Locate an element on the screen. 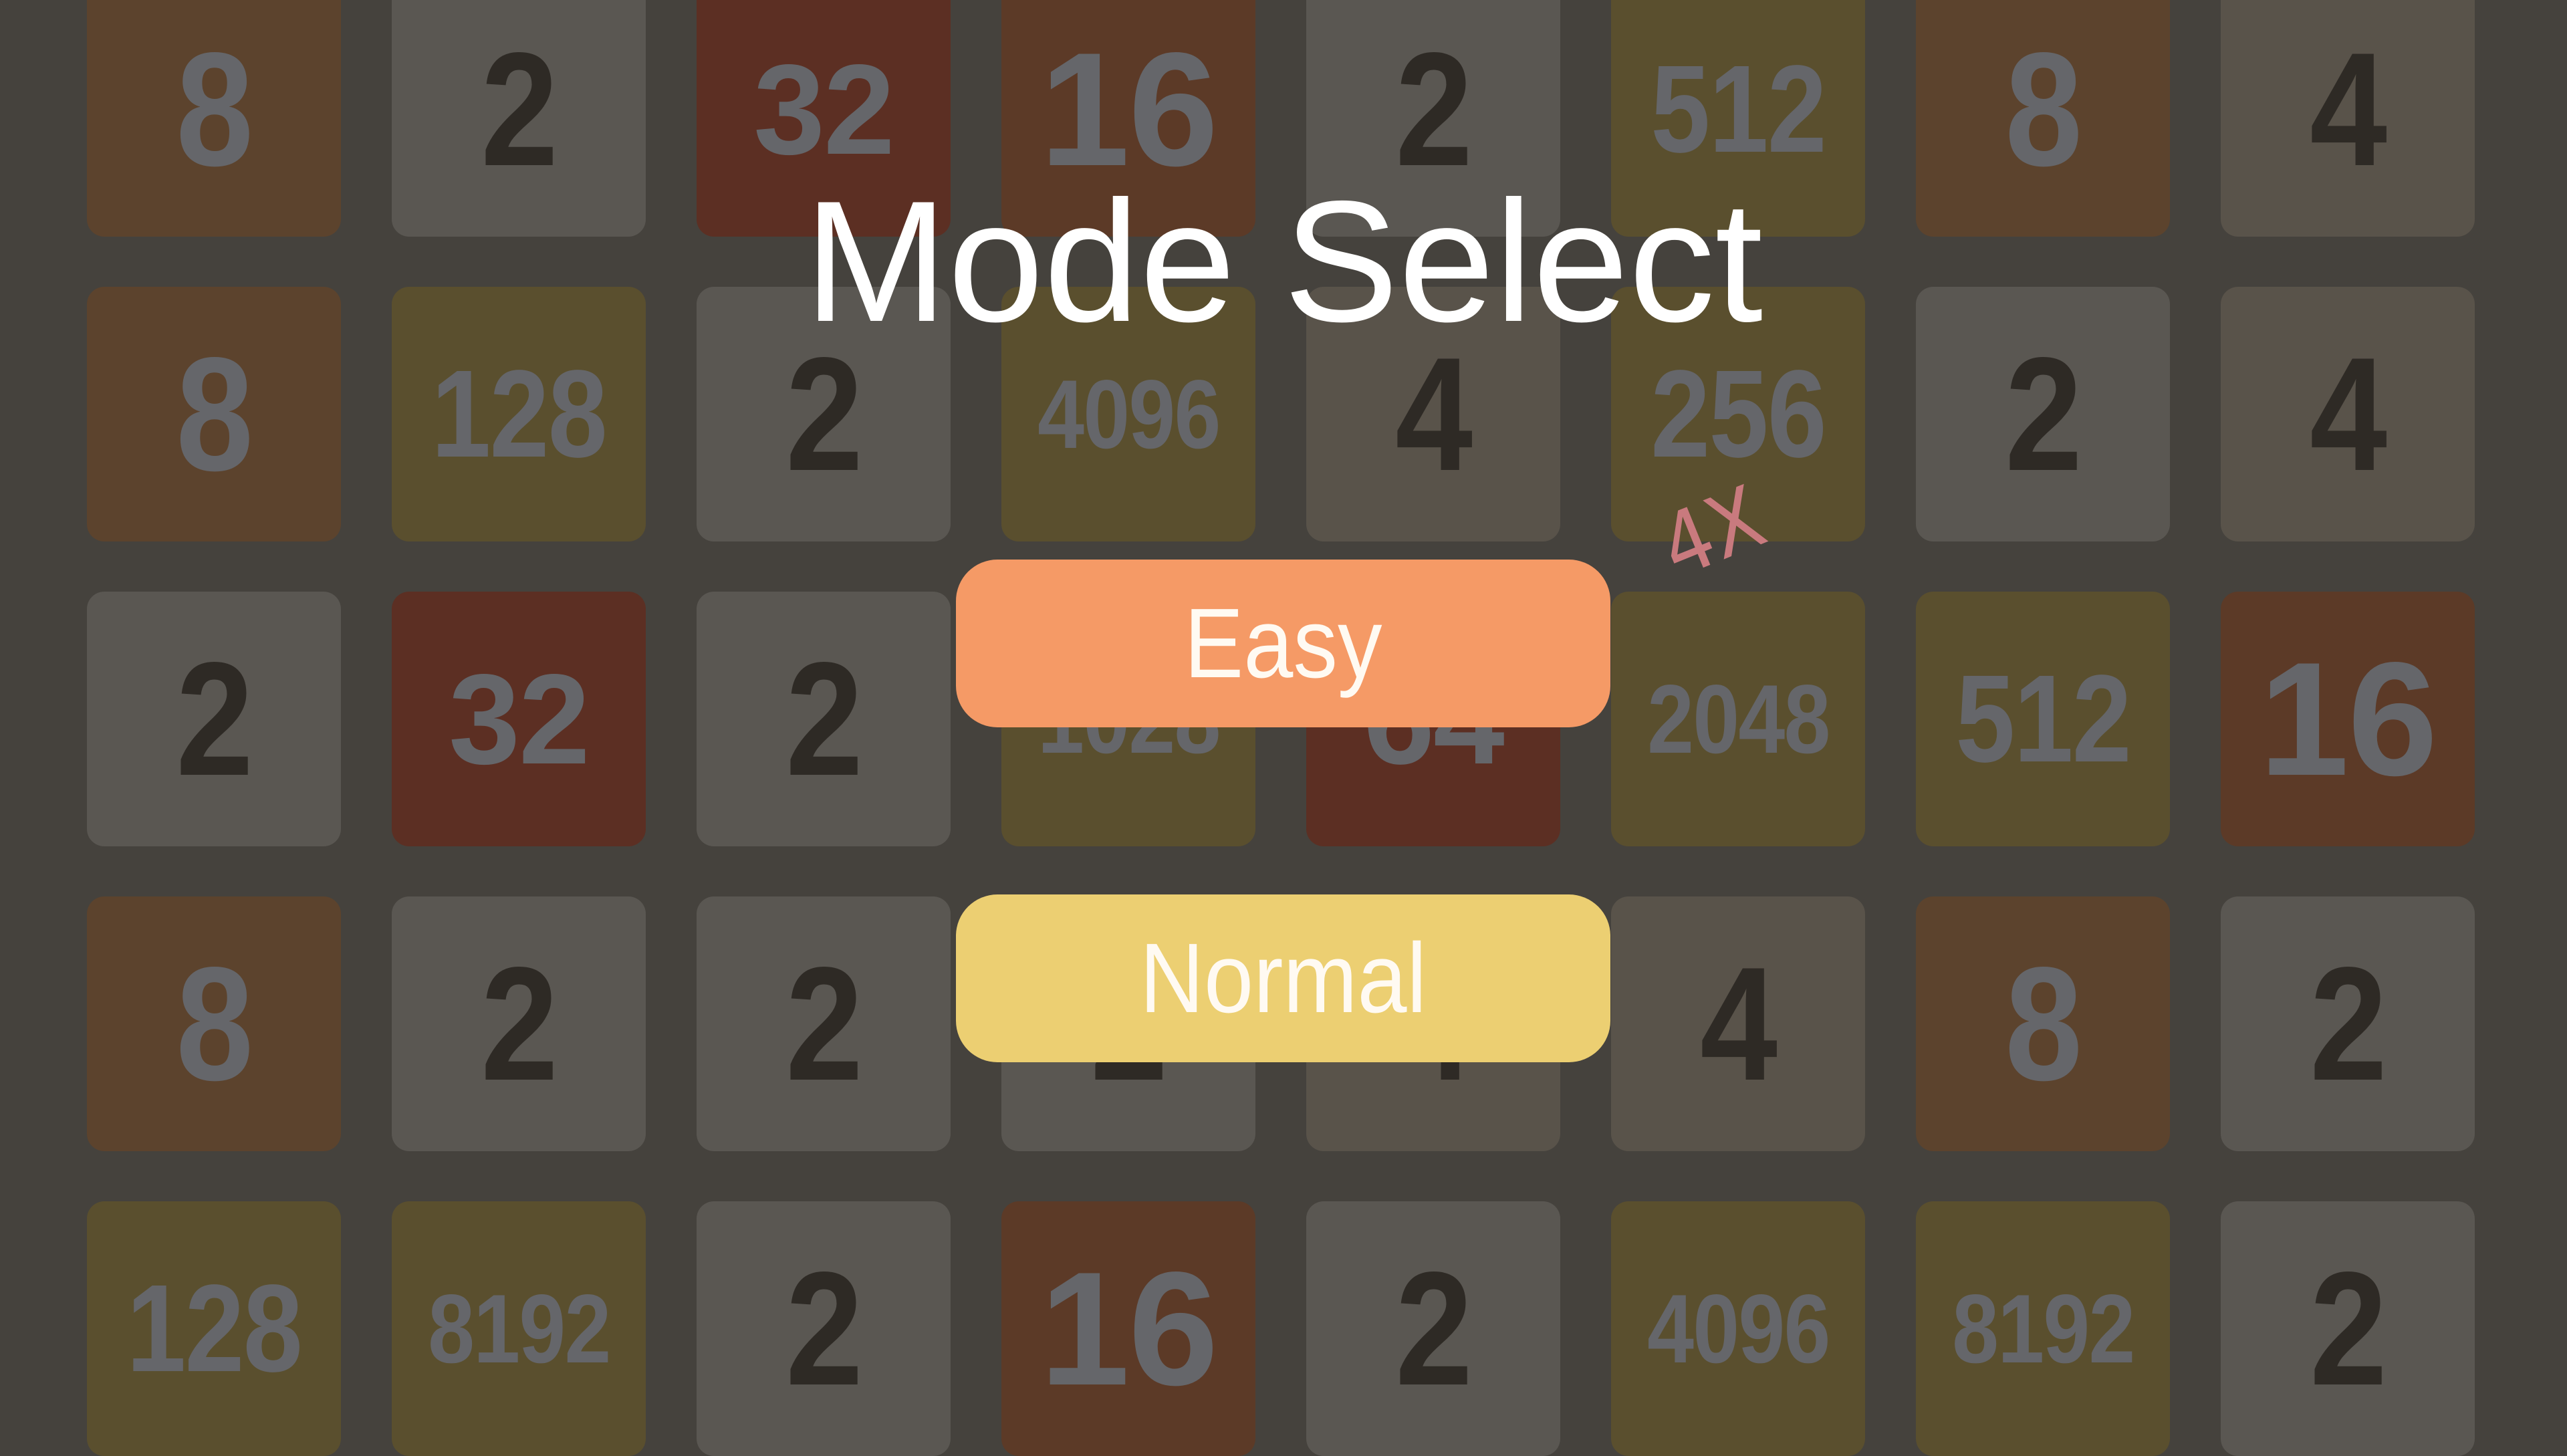 The image size is (2567, 1456). tile-value: 2048 is located at coordinates (1738, 718).